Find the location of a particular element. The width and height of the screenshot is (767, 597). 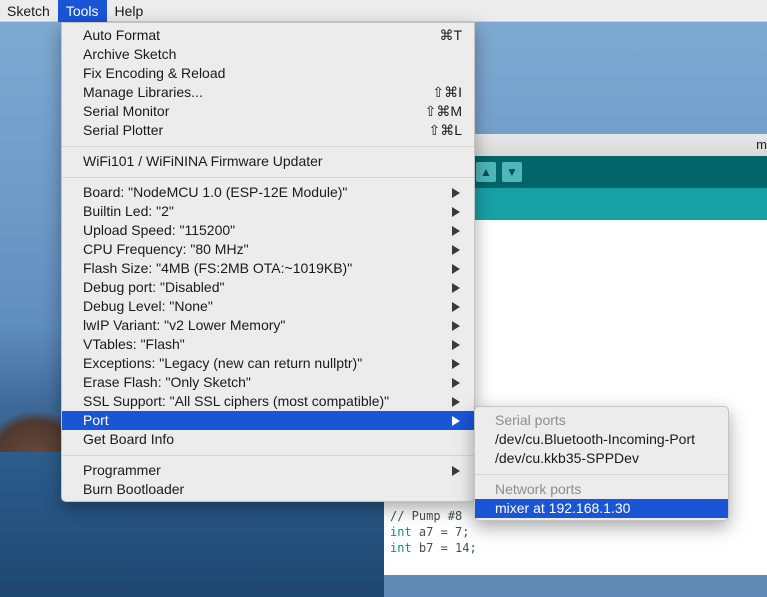

menu-bar: Sketch Tools Help is located at coordinates (383, 11).